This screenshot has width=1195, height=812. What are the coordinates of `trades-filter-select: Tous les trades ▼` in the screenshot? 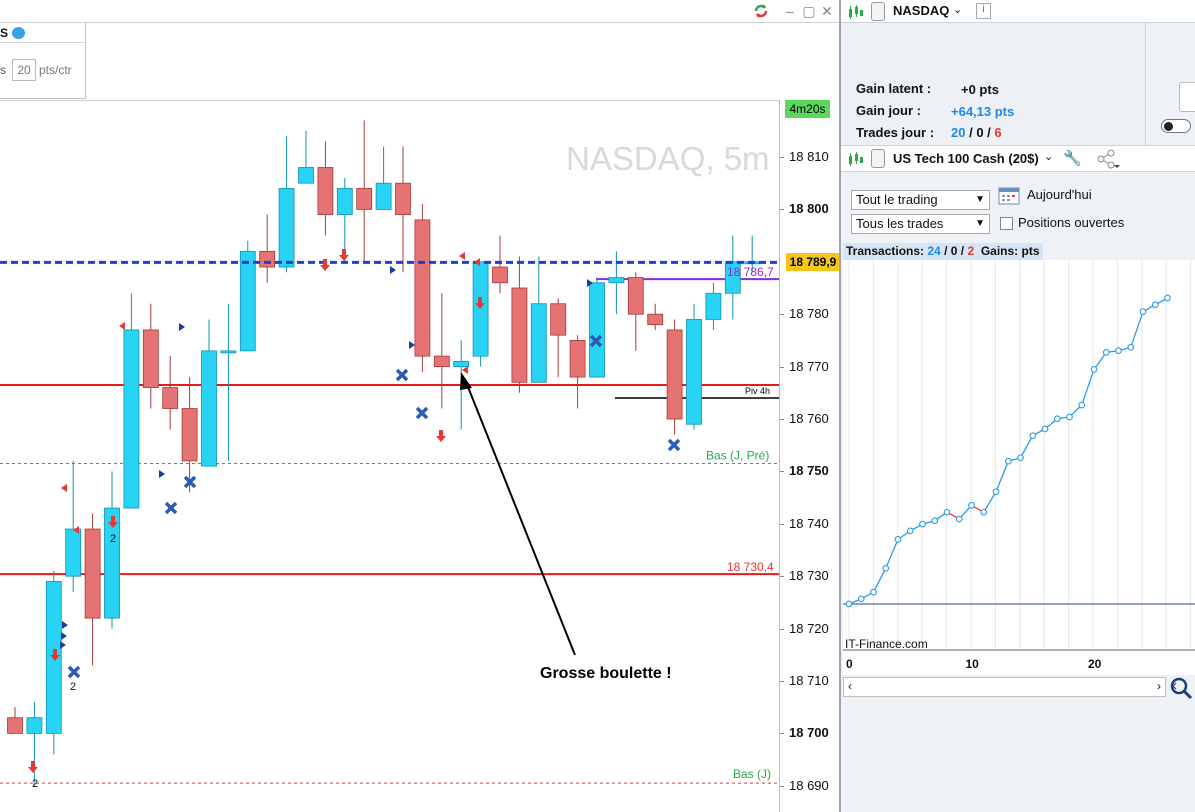 It's located at (920, 224).